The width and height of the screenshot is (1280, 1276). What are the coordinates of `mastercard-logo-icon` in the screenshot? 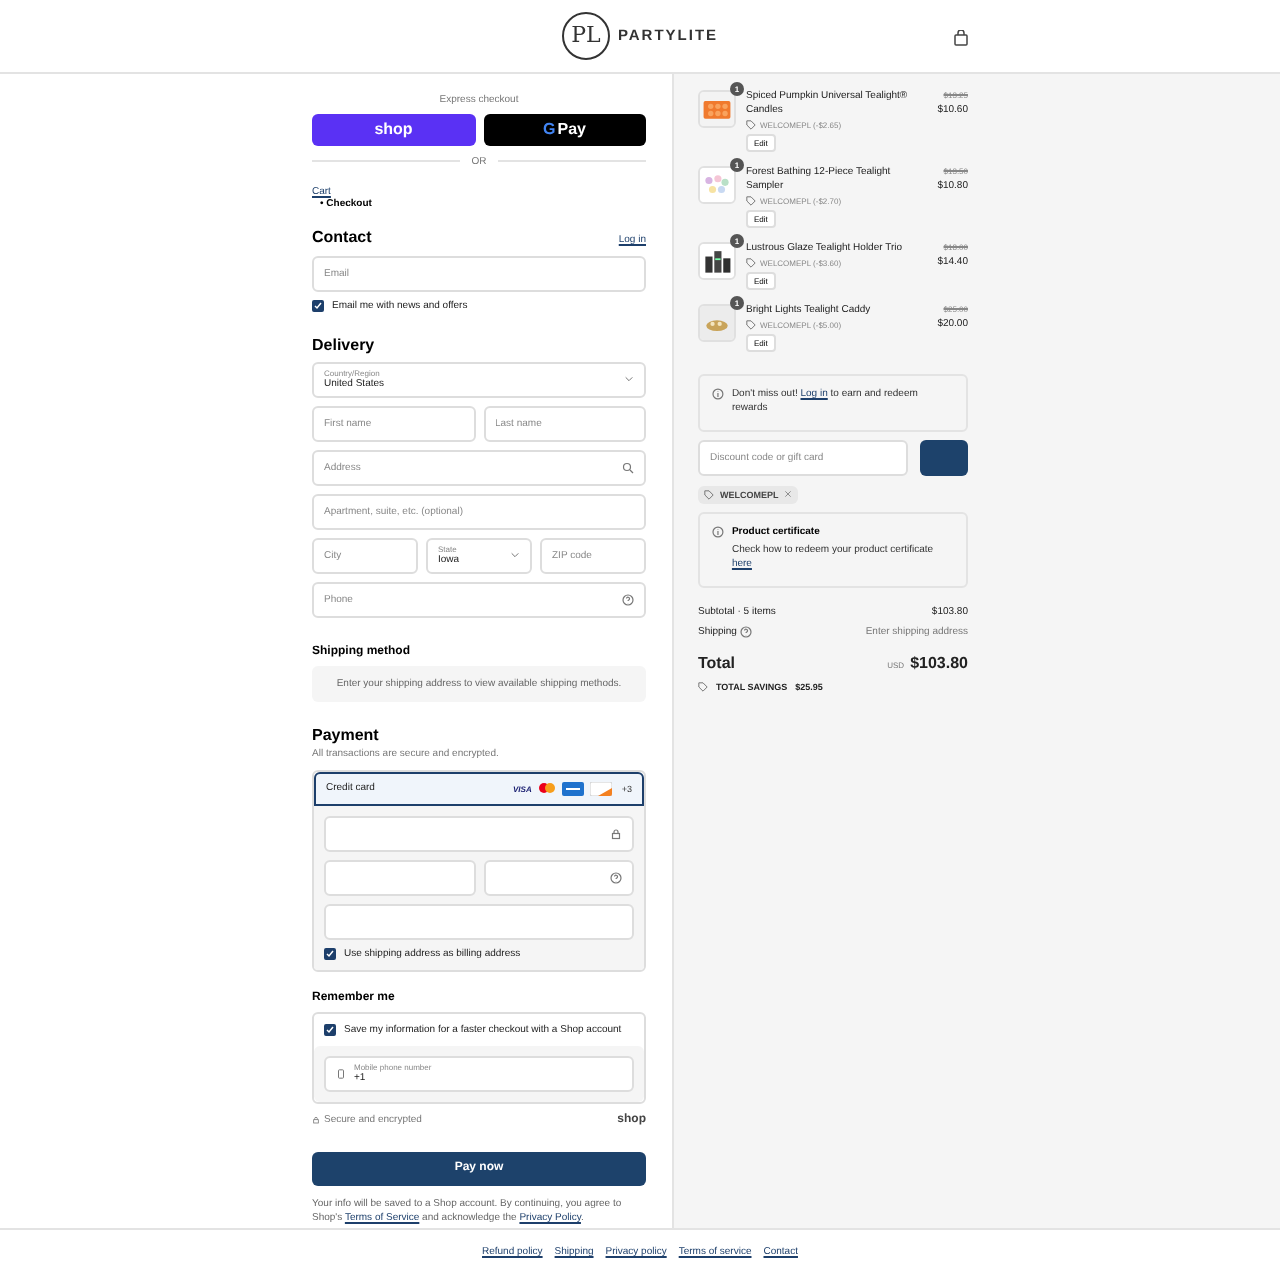 It's located at (546, 788).